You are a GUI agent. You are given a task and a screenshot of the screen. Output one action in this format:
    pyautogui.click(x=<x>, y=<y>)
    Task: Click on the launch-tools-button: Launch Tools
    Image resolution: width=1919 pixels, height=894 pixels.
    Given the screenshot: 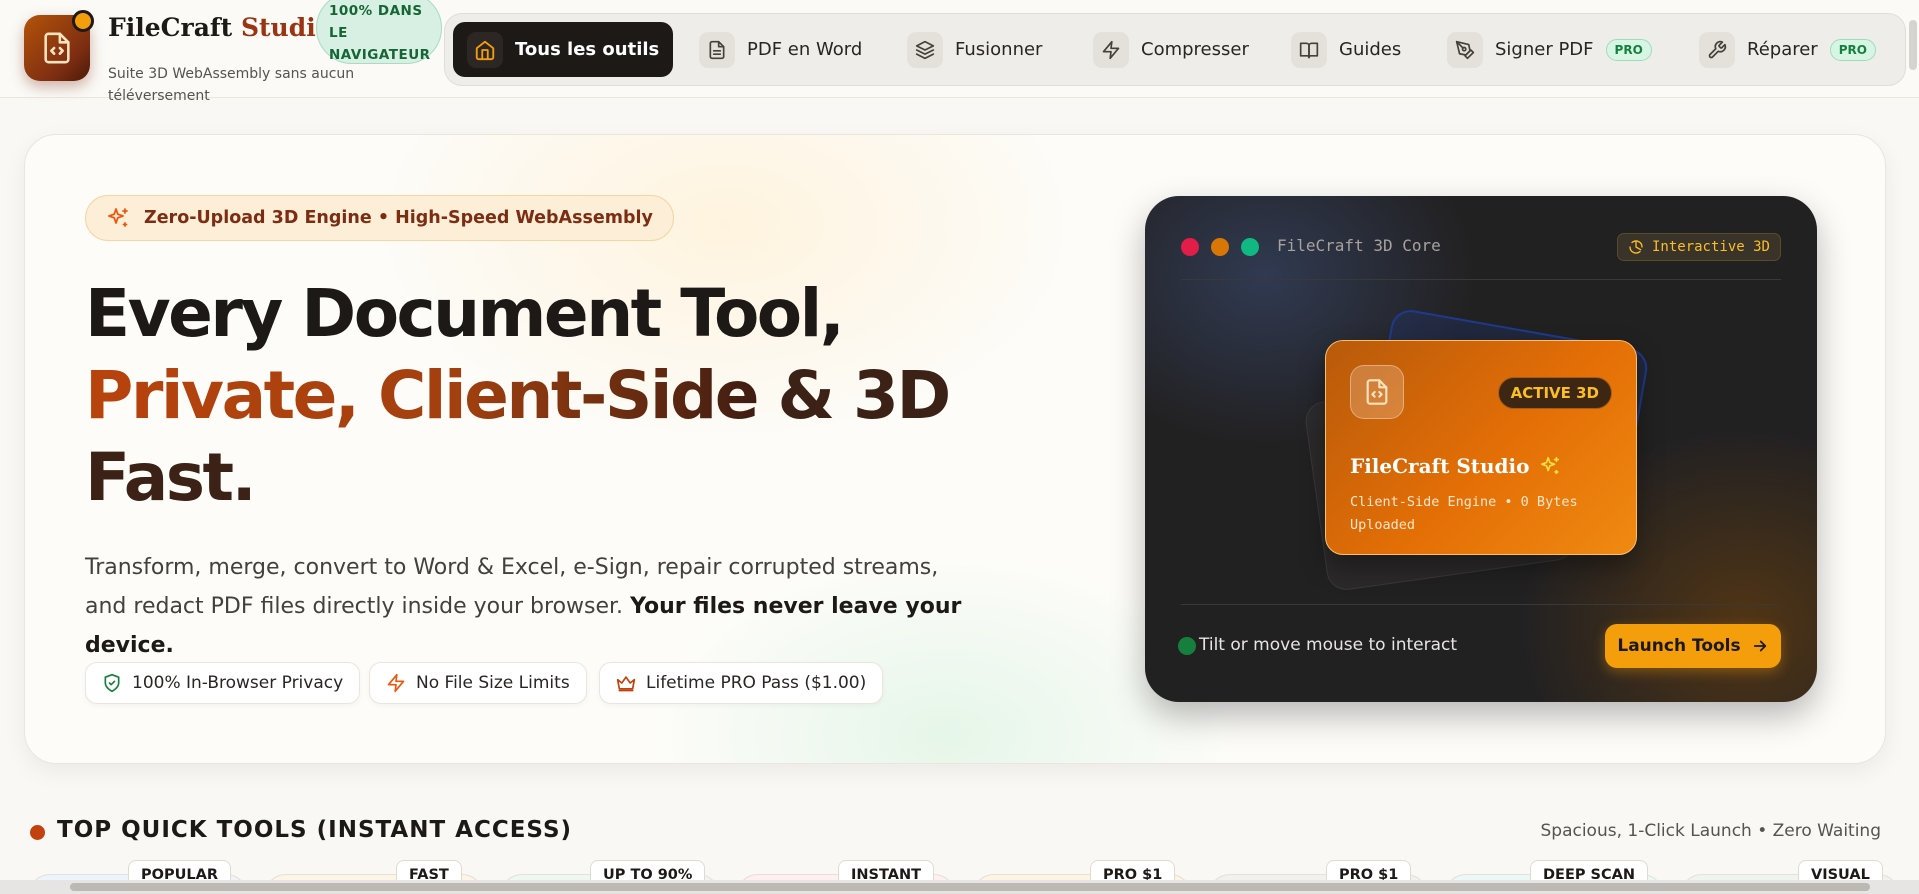 What is the action you would take?
    pyautogui.click(x=1693, y=646)
    